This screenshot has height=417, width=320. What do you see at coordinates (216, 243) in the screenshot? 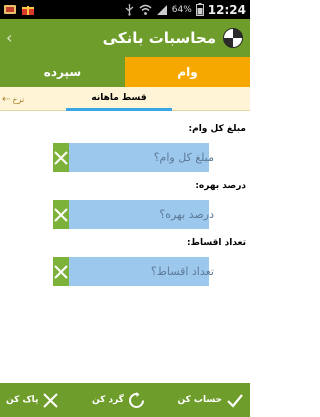
I see `installments-label: تعداد اقساط:` at bounding box center [216, 243].